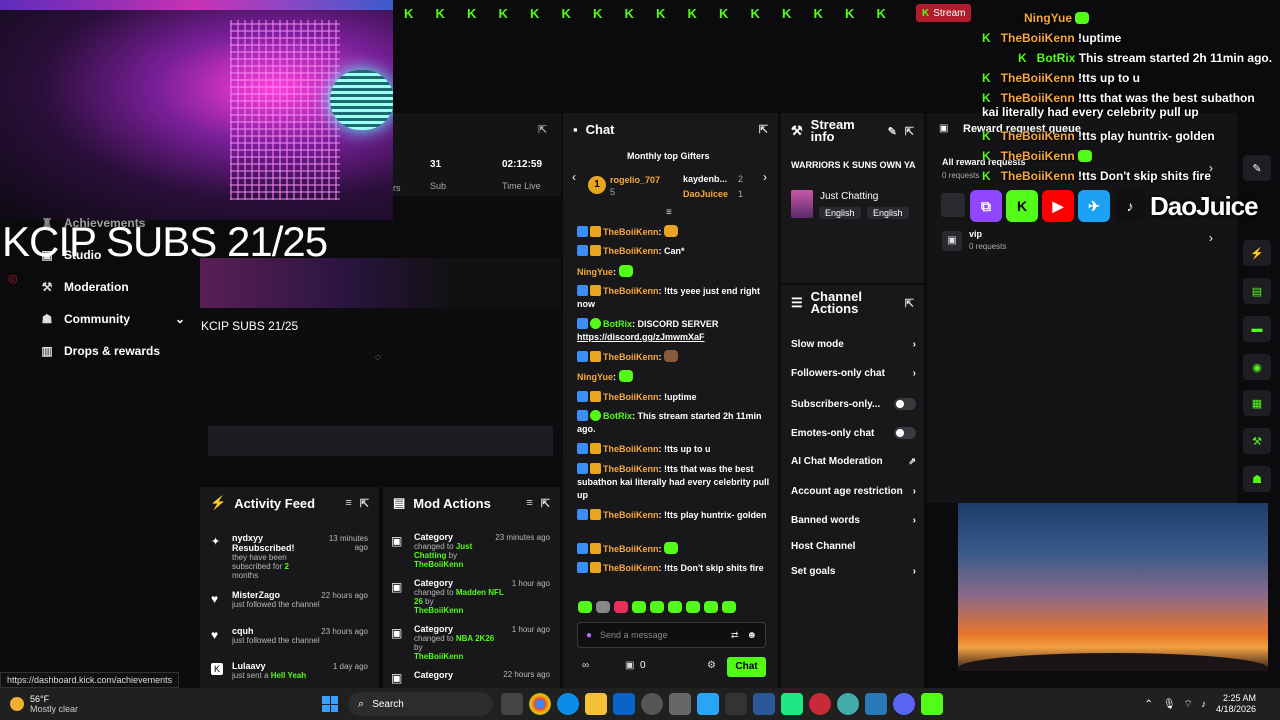  What do you see at coordinates (944, 13) in the screenshot?
I see `stream-tab: K Stream` at bounding box center [944, 13].